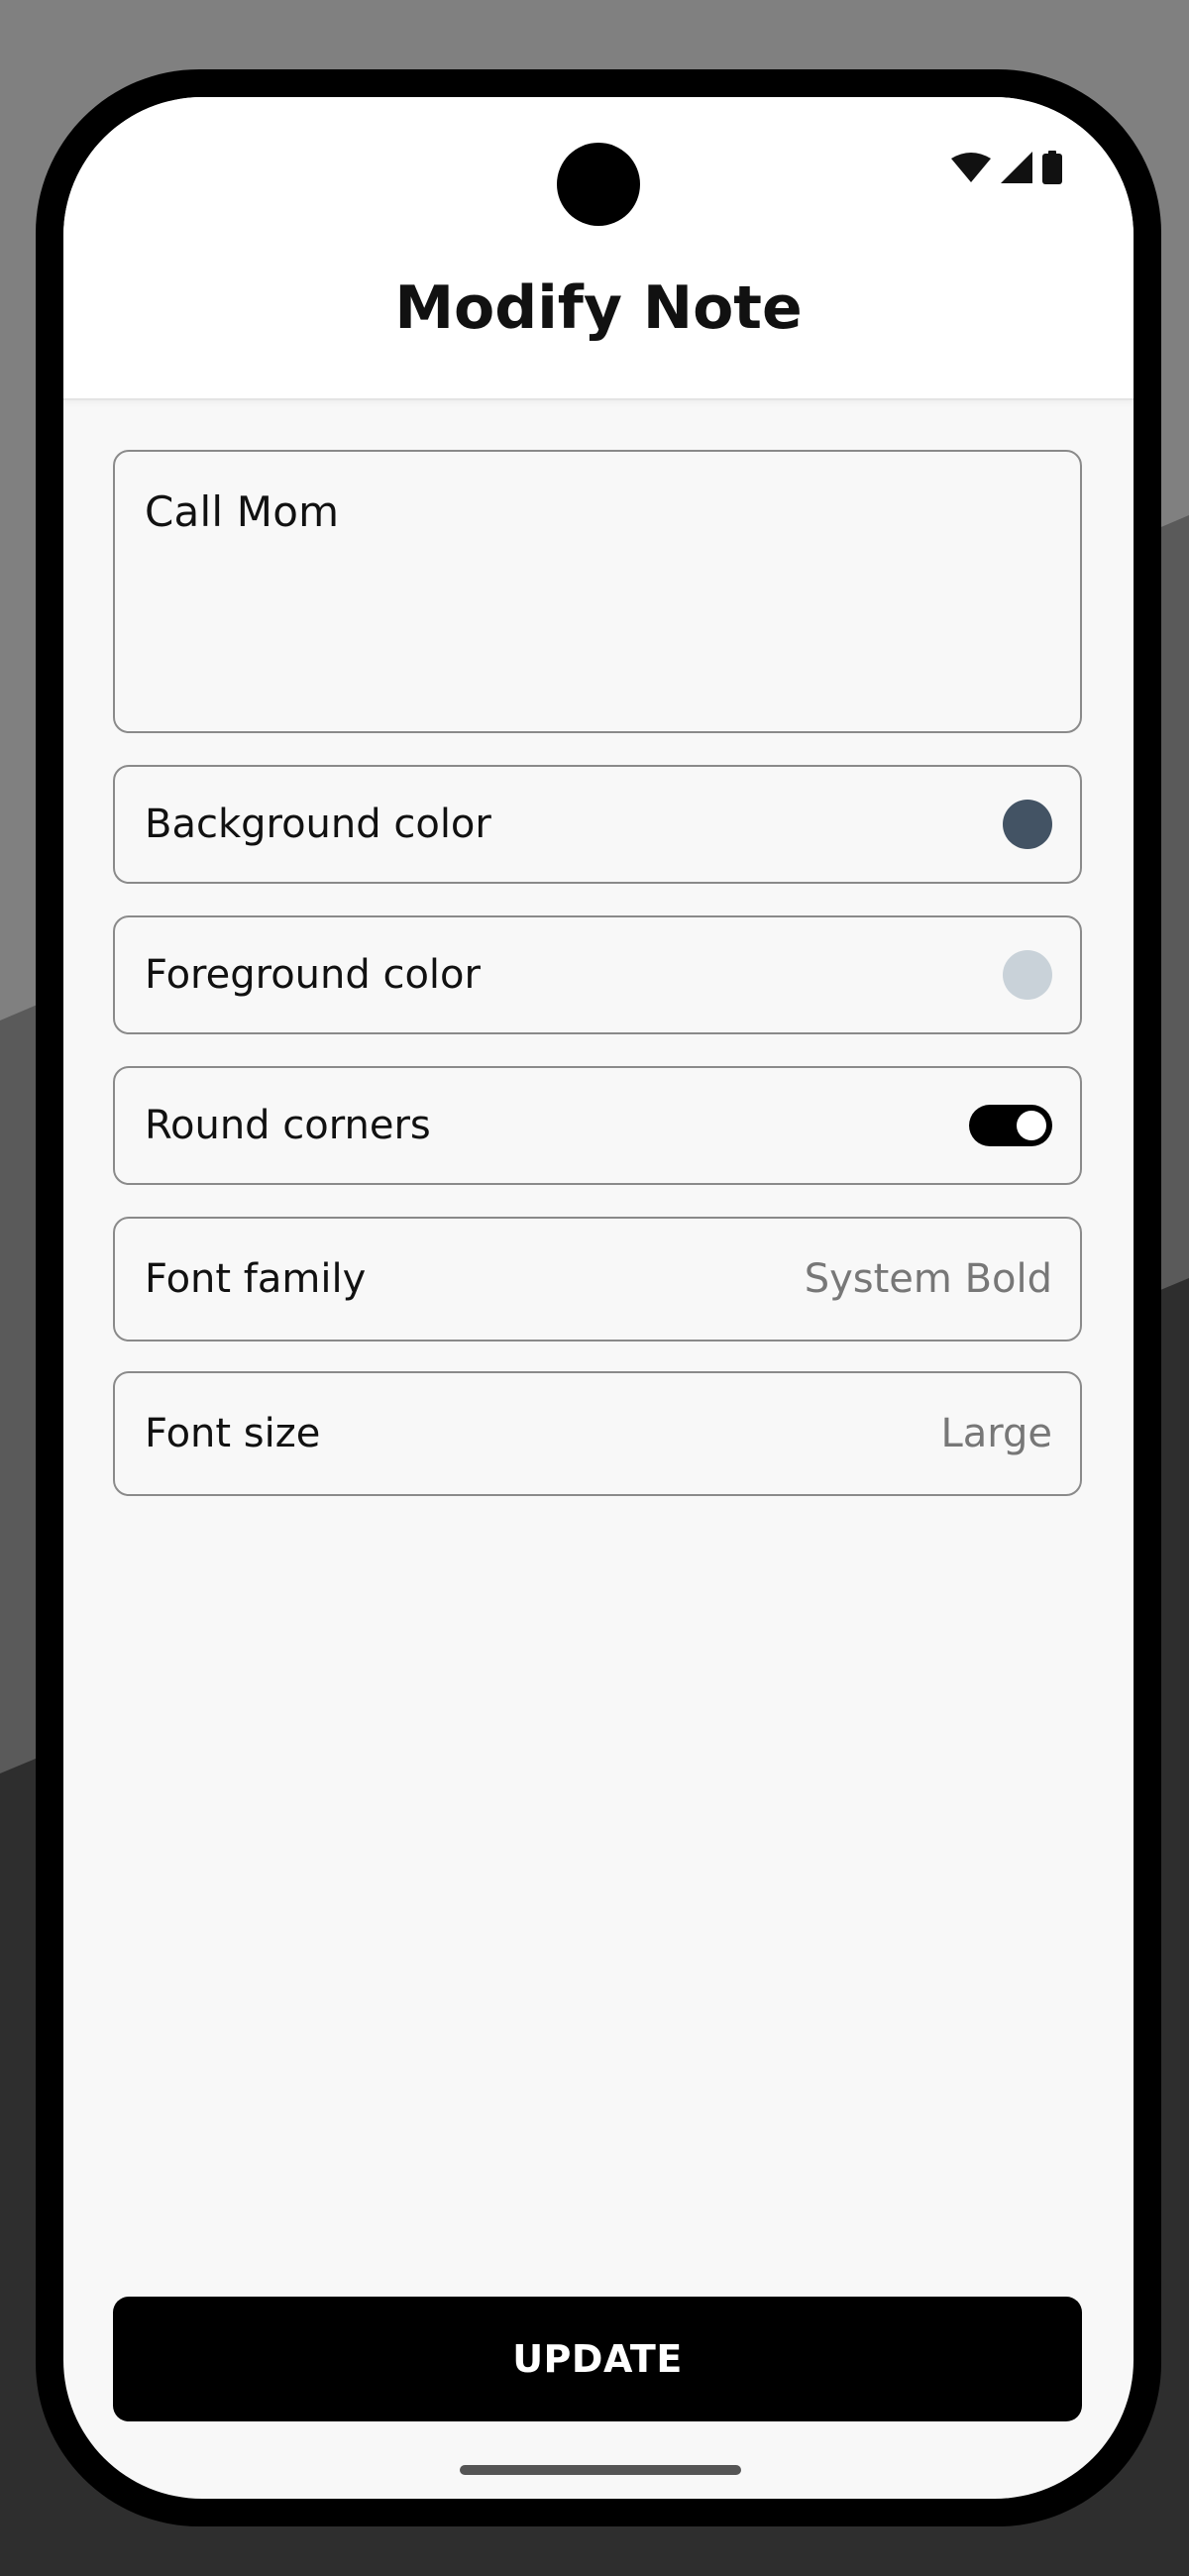 This screenshot has height=2576, width=1189. What do you see at coordinates (971, 169) in the screenshot?
I see `wifi-icon` at bounding box center [971, 169].